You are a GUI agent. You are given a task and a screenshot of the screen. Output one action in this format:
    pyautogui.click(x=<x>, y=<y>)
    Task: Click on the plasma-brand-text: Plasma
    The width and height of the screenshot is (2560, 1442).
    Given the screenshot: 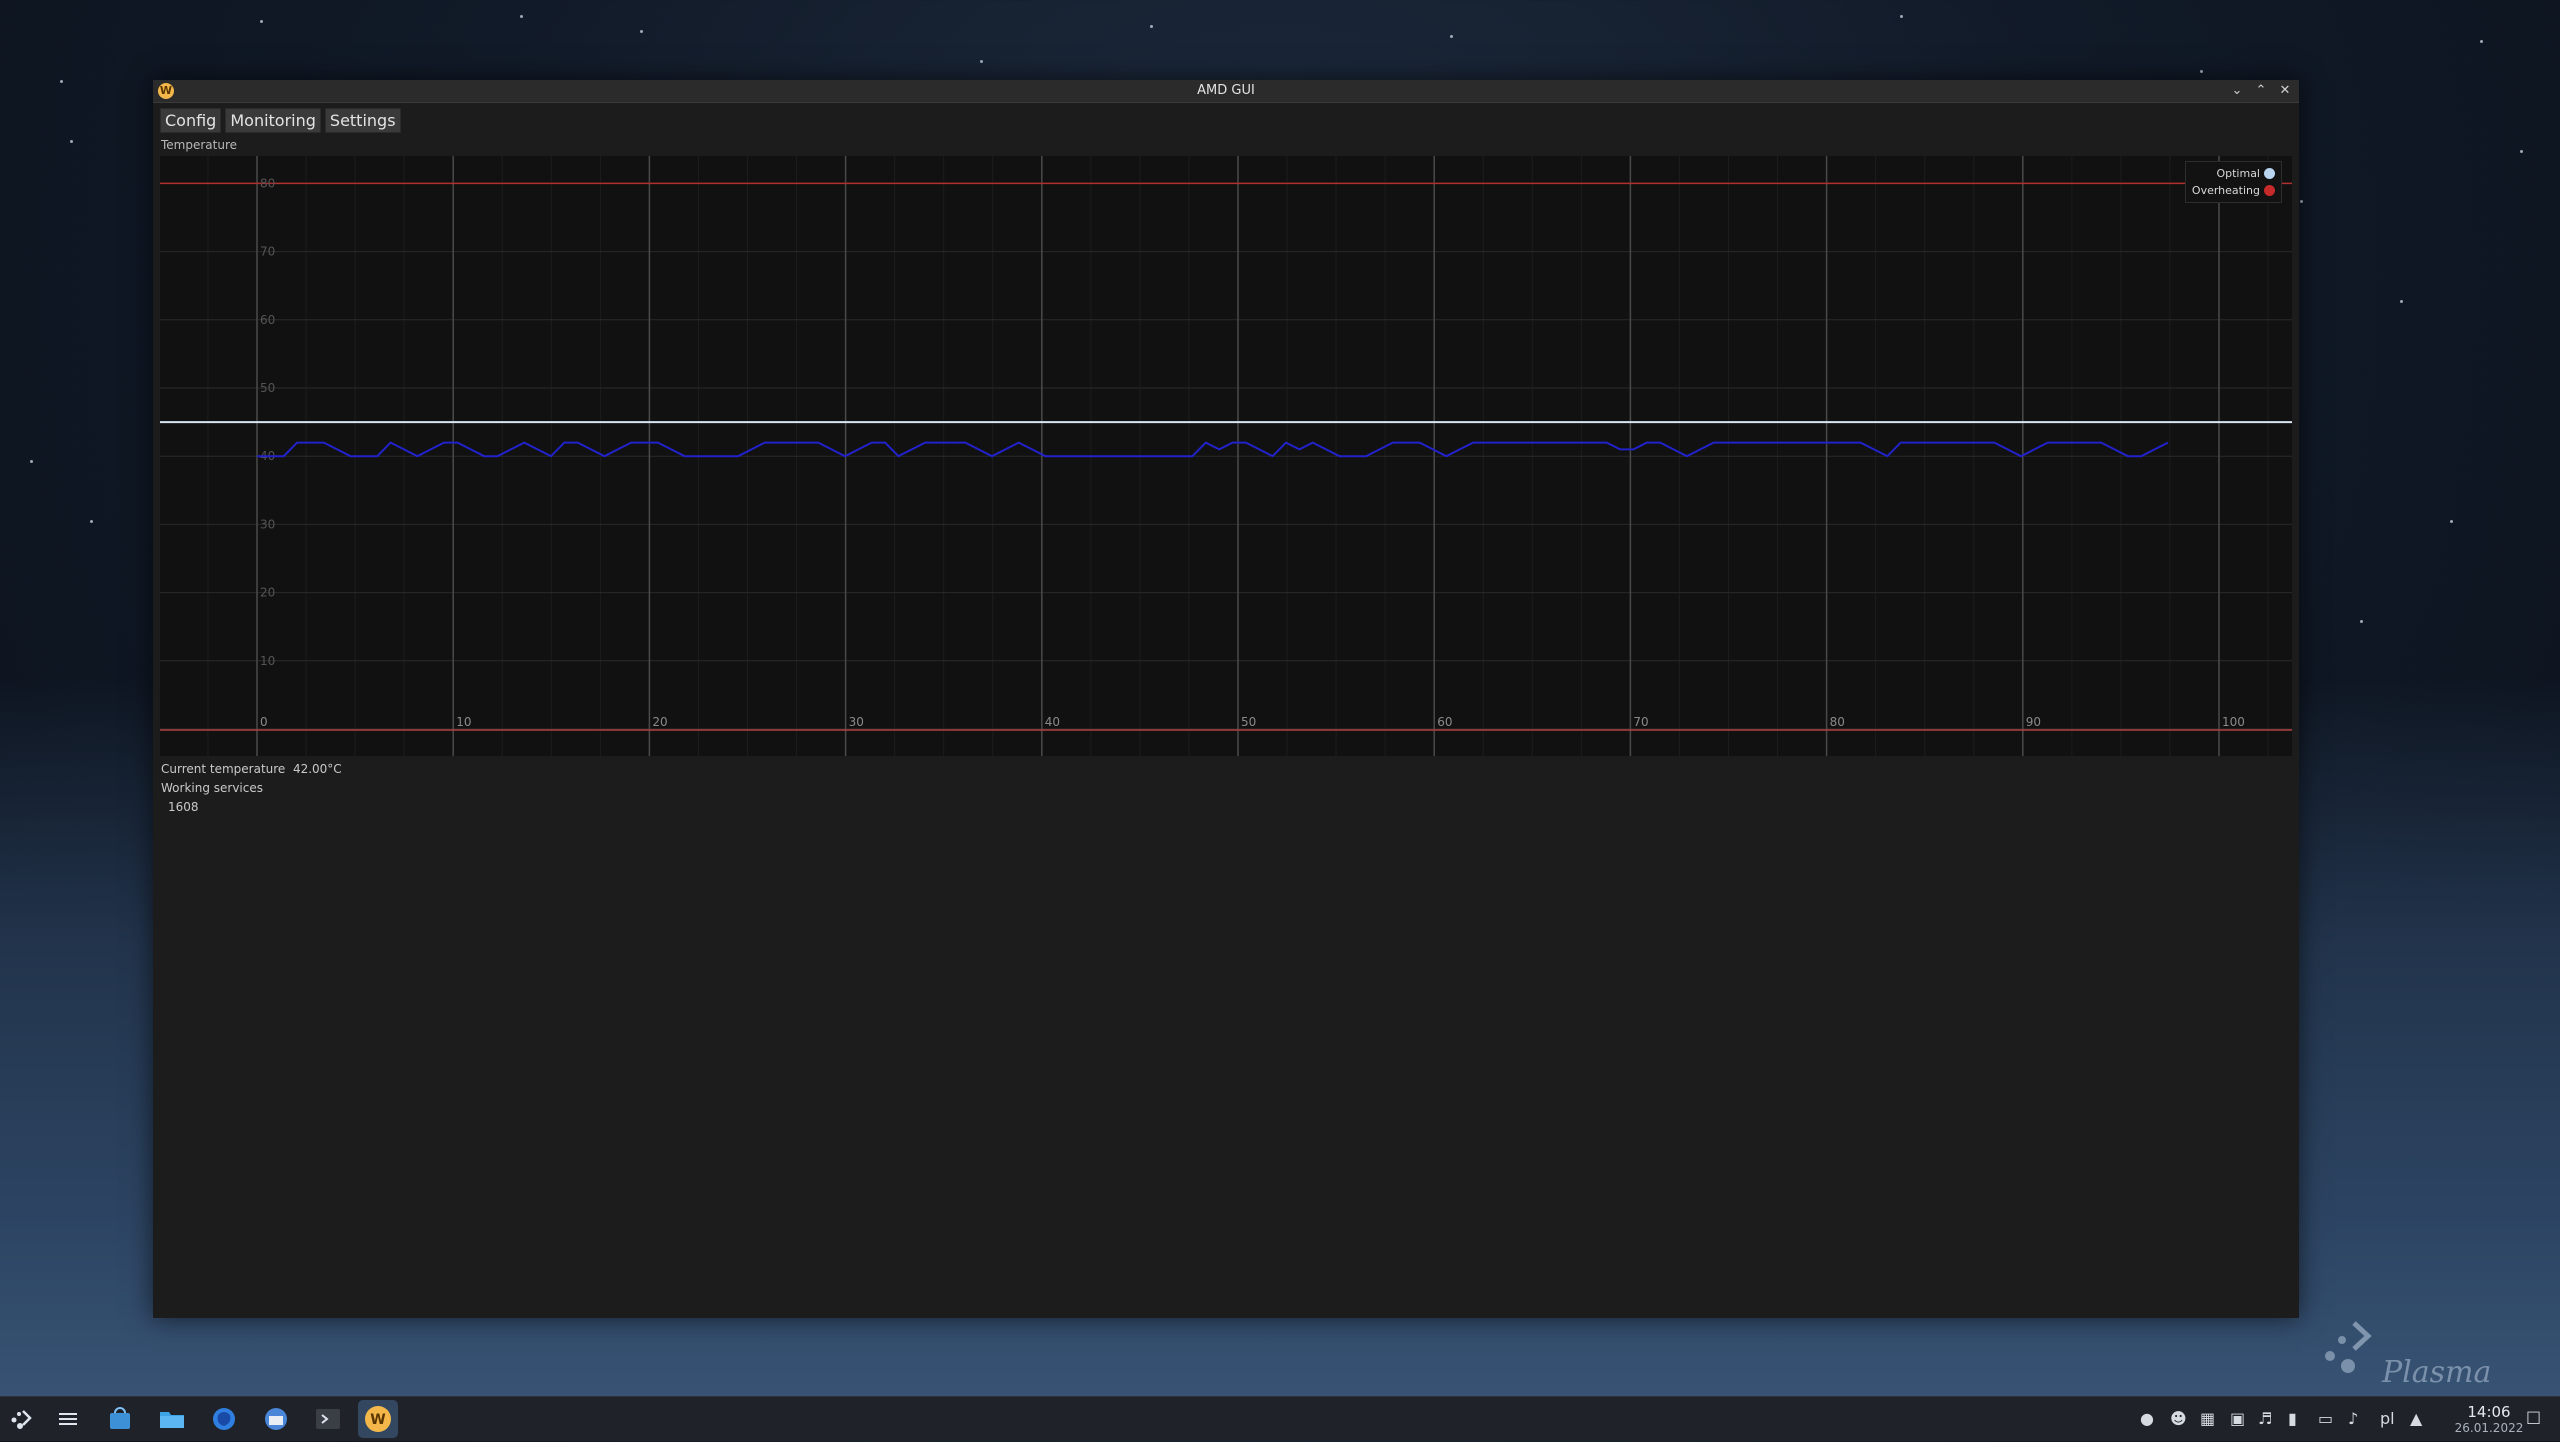 What is the action you would take?
    pyautogui.click(x=2437, y=1372)
    